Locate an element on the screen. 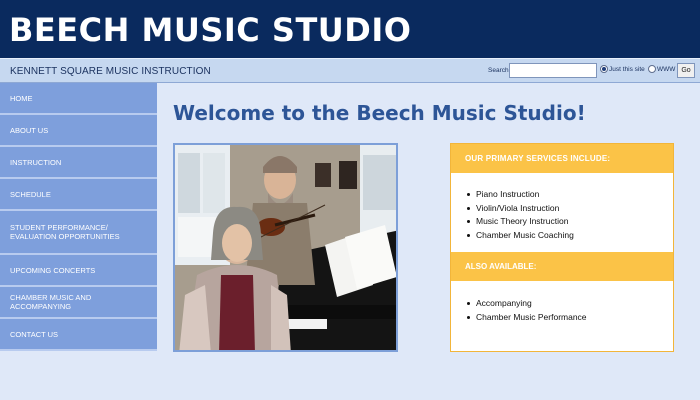 The width and height of the screenshot is (700, 400). search-label: Search: is located at coordinates (499, 70).